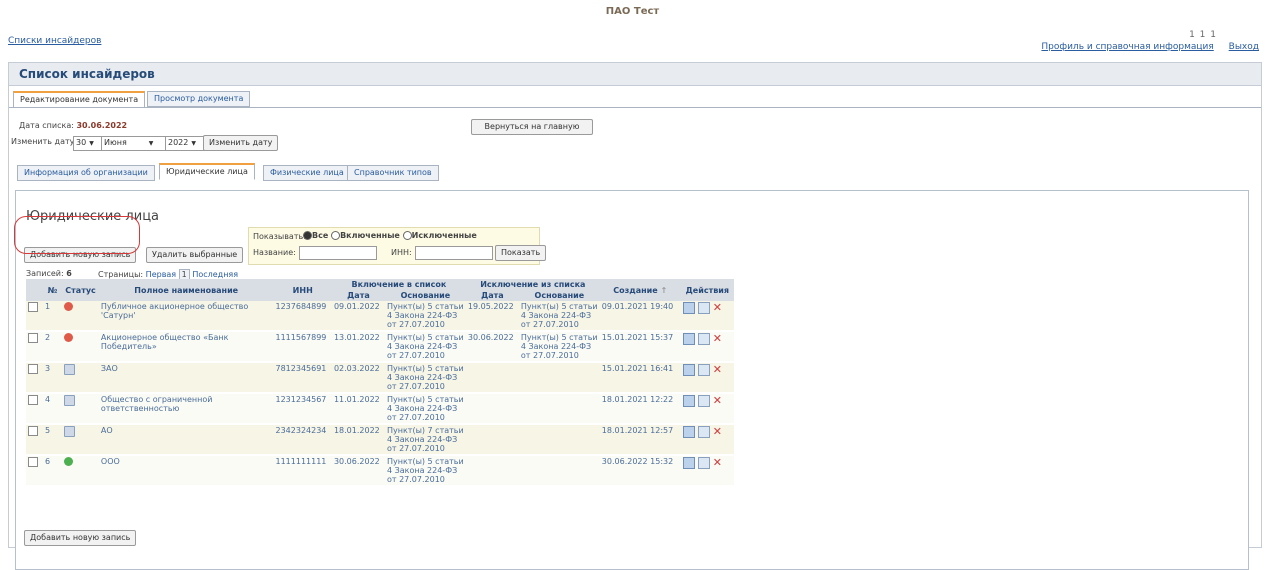  Describe the element at coordinates (35, 290) in the screenshot. I see `header-checkbox-col` at that location.